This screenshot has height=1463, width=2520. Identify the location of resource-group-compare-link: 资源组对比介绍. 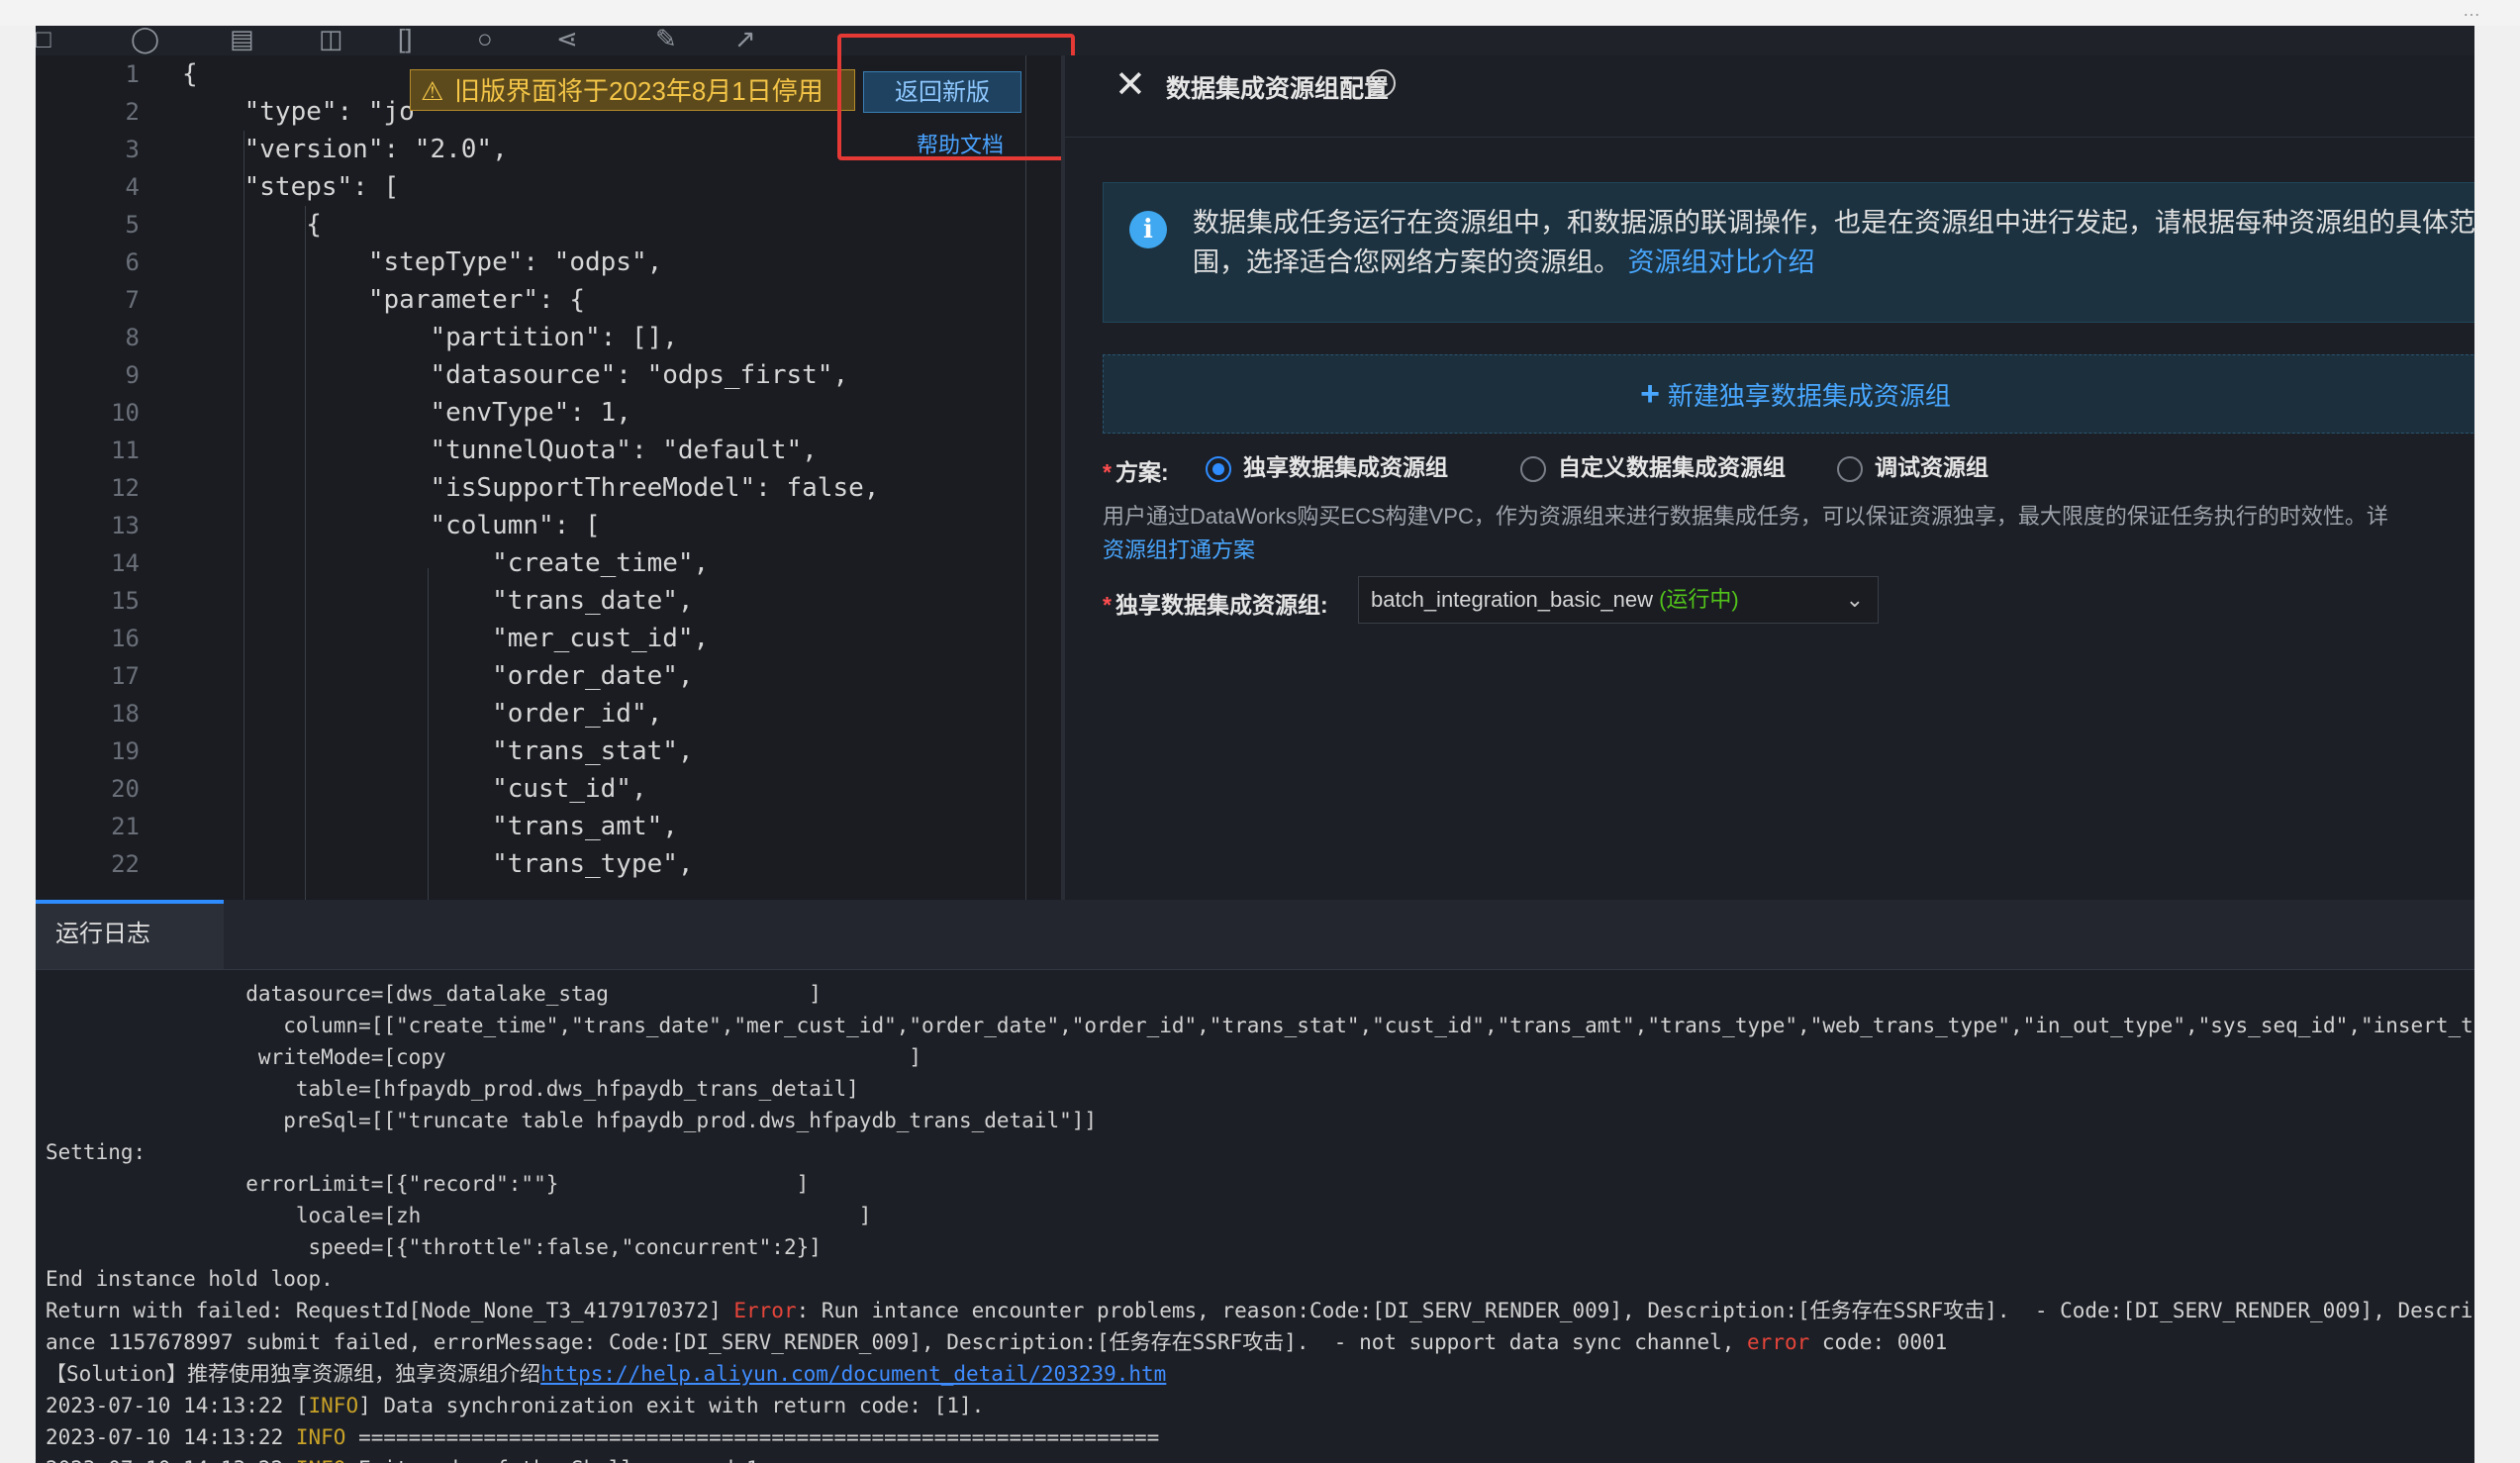
(1721, 262).